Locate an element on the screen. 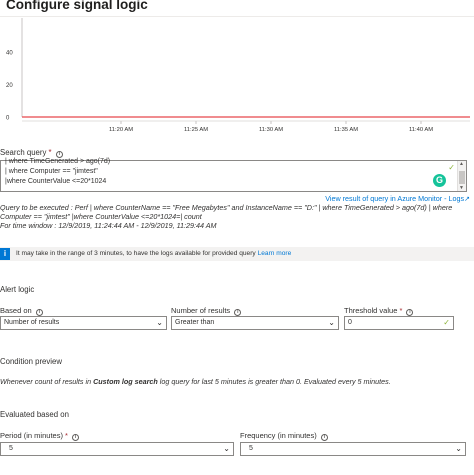  x-tick-label: 11:25 AM is located at coordinates (196, 130).